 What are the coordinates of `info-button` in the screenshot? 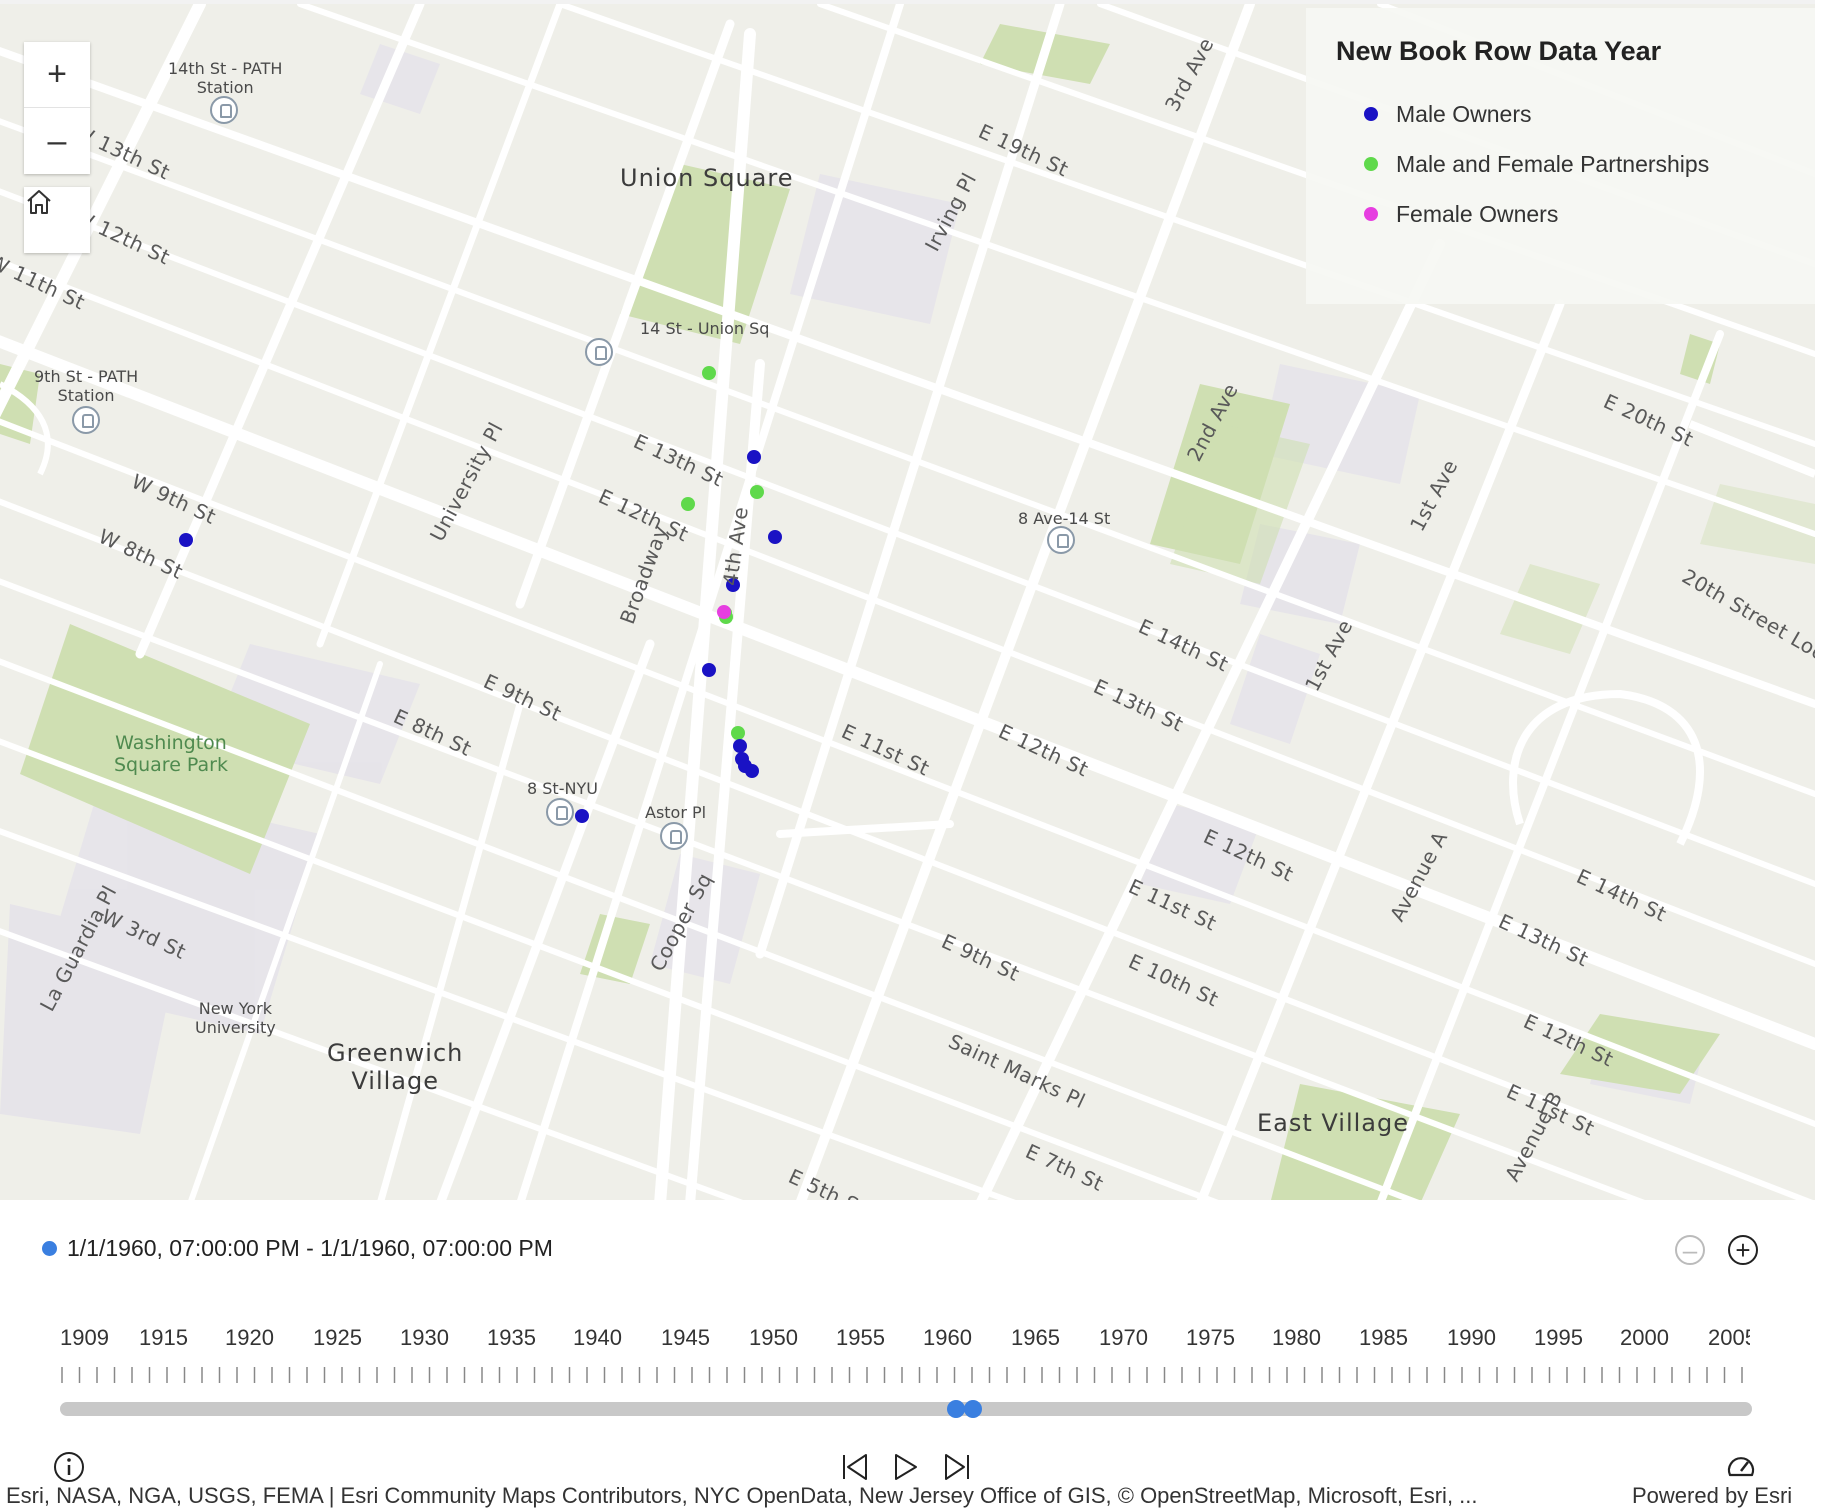 It's located at (69, 1467).